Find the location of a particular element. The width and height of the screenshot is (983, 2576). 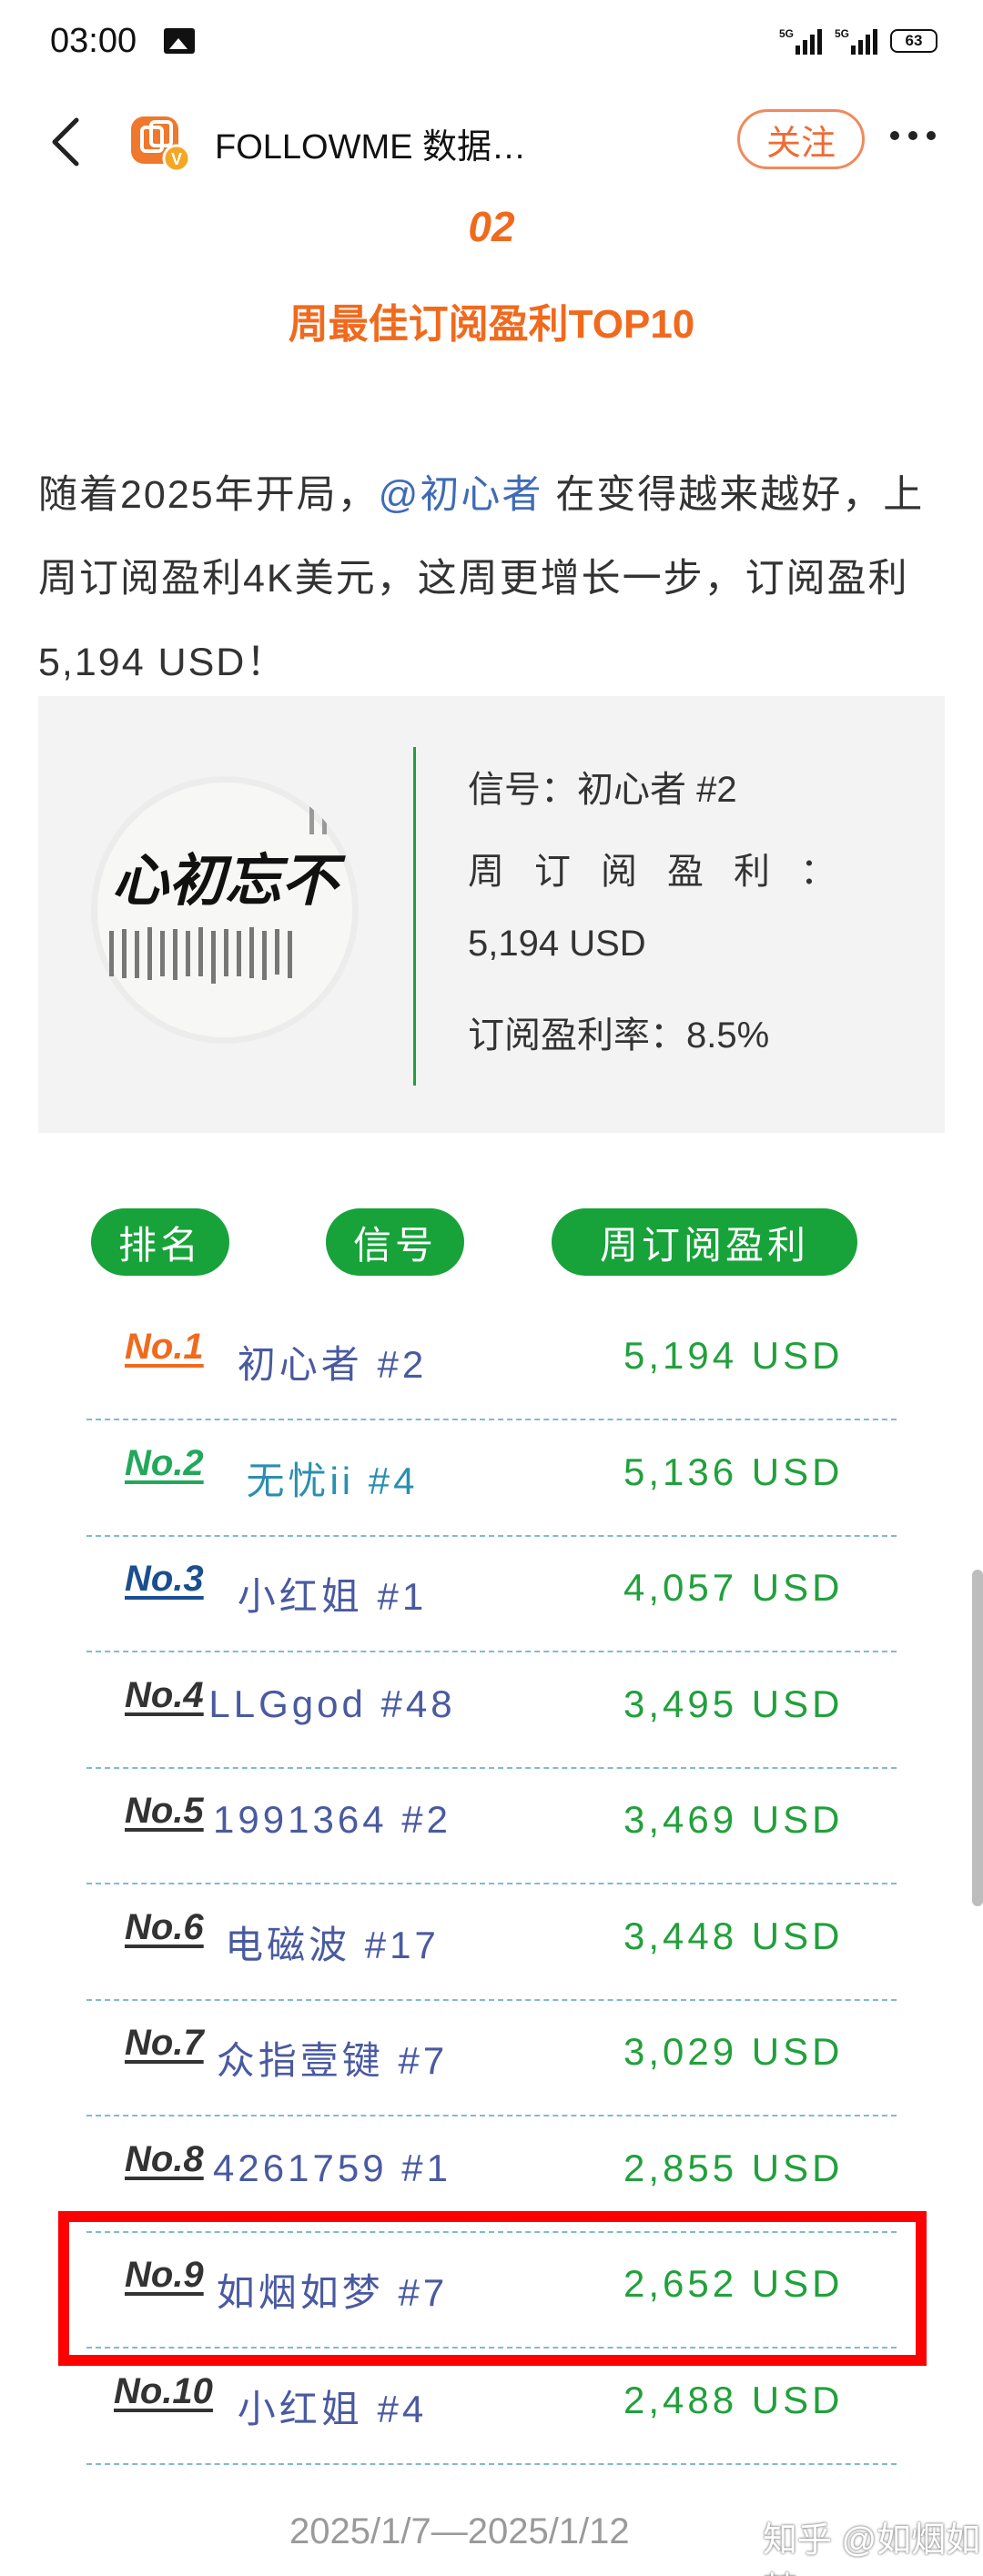

row-separator is located at coordinates (491, 2464).